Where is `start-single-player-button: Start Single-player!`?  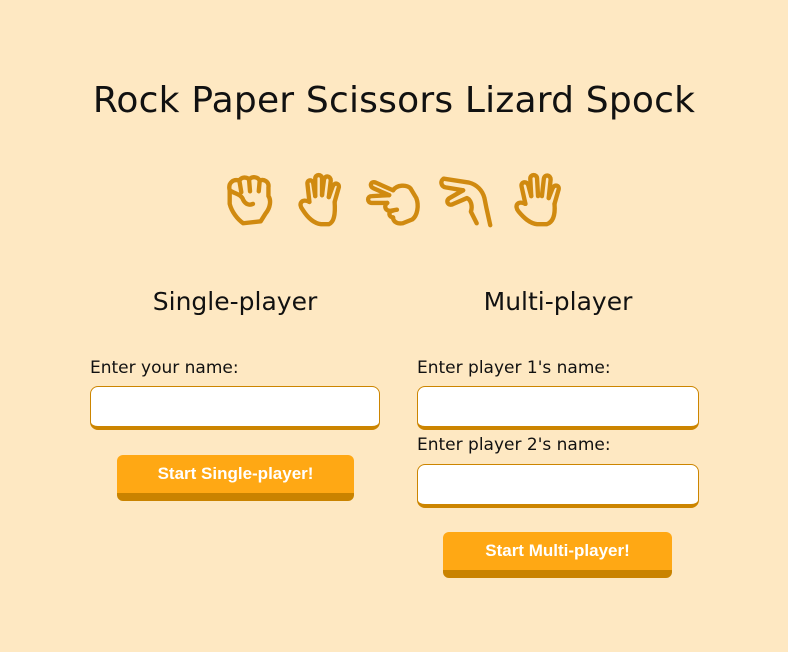
start-single-player-button: Start Single-player! is located at coordinates (235, 478).